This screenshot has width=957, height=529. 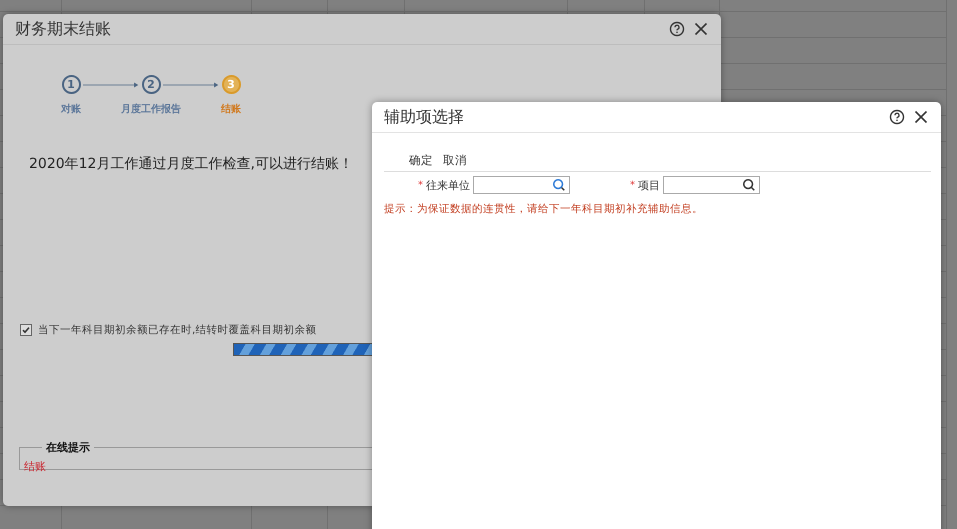 What do you see at coordinates (177, 330) in the screenshot?
I see `checkbox-label: 当下一年科目期初余额已存在时,结转时覆盖科目期初余额` at bounding box center [177, 330].